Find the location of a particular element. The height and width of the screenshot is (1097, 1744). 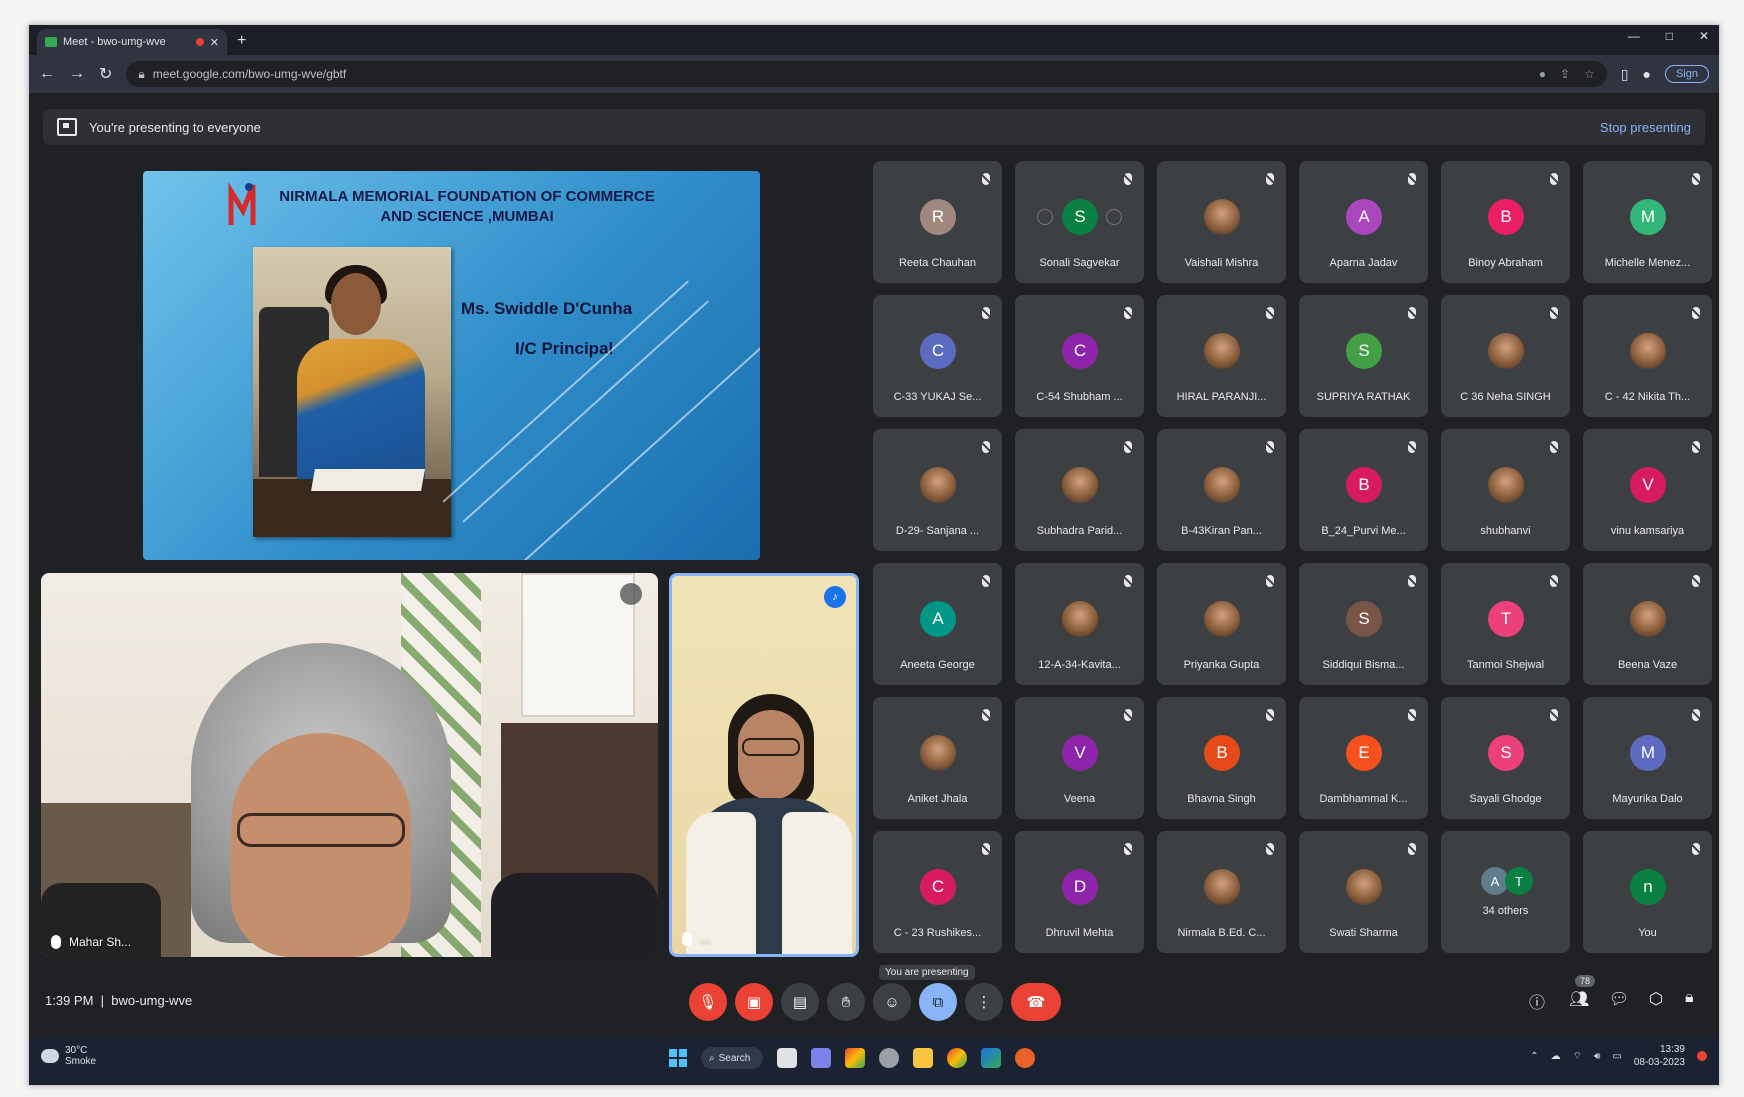

bookmark-star-icon: ☆ is located at coordinates (1589, 74).